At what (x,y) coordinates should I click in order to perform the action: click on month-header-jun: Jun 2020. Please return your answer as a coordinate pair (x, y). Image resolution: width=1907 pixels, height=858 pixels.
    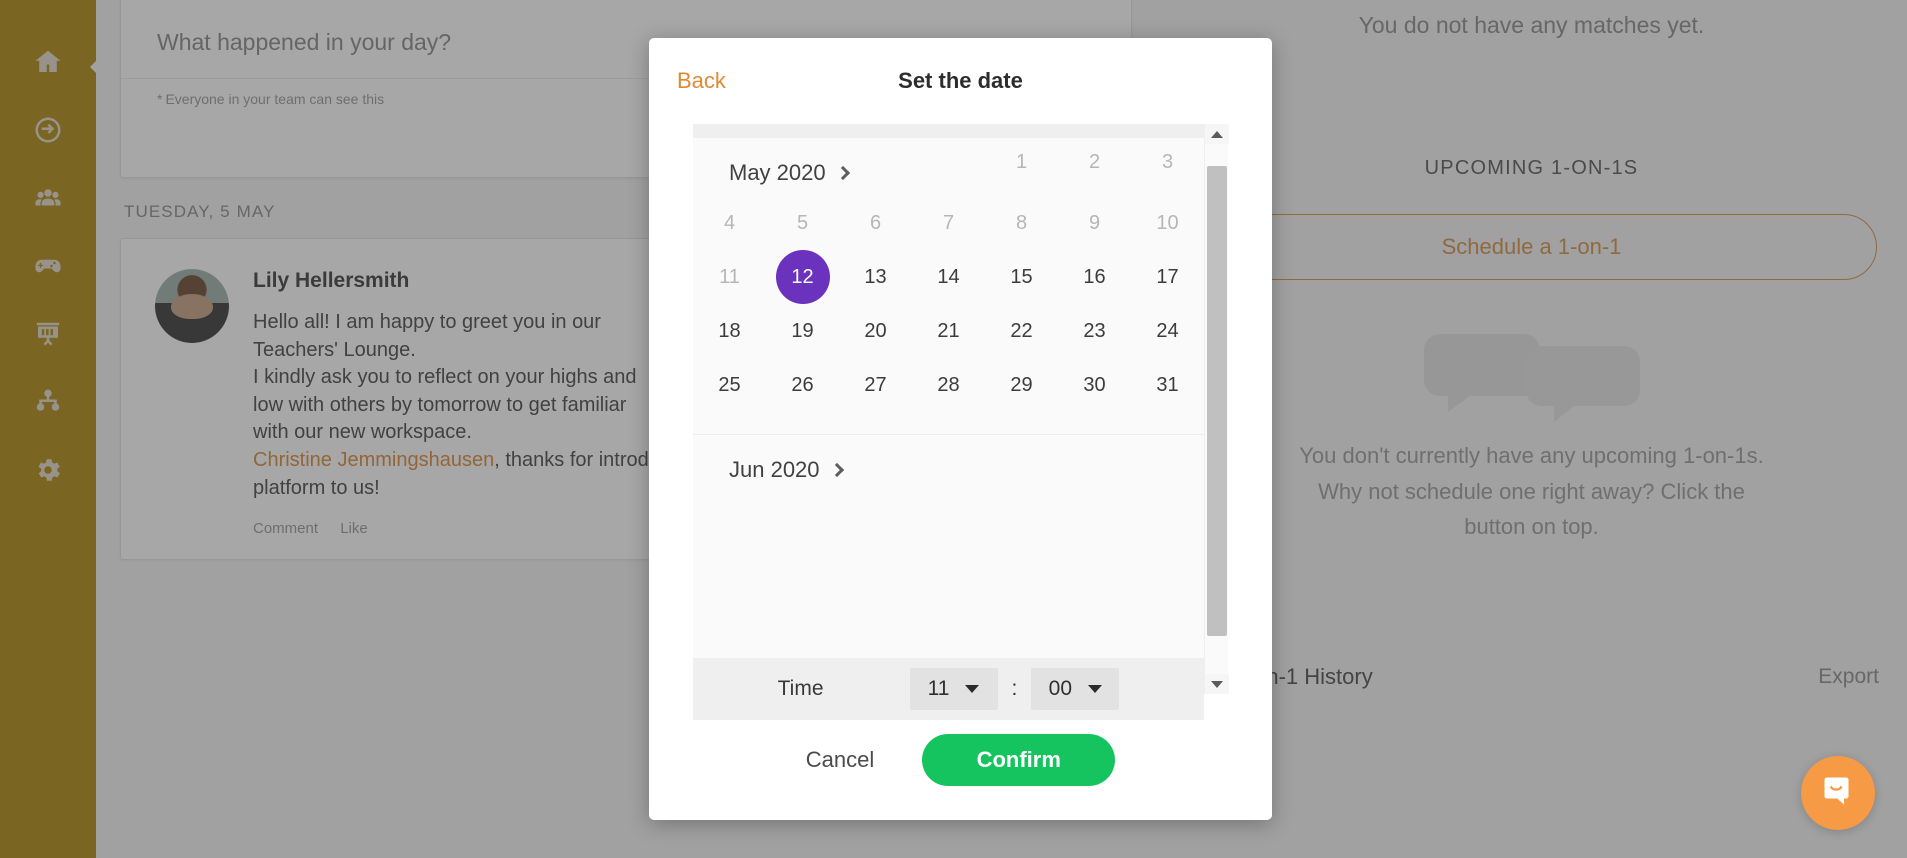
    Looking at the image, I should click on (948, 464).